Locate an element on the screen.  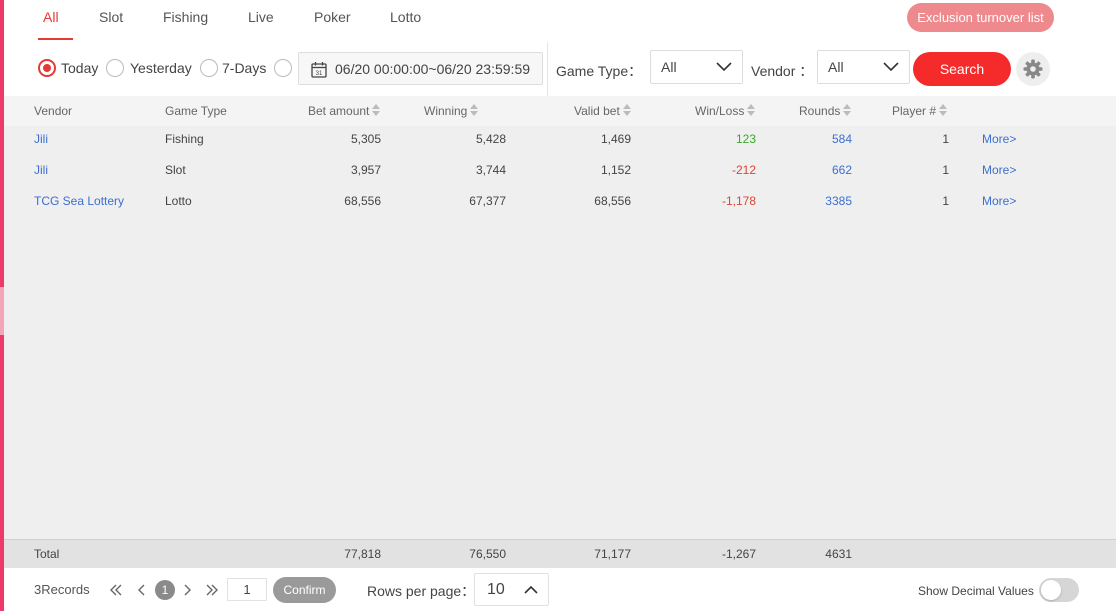
win-loss-cell: -212 is located at coordinates (743, 170).